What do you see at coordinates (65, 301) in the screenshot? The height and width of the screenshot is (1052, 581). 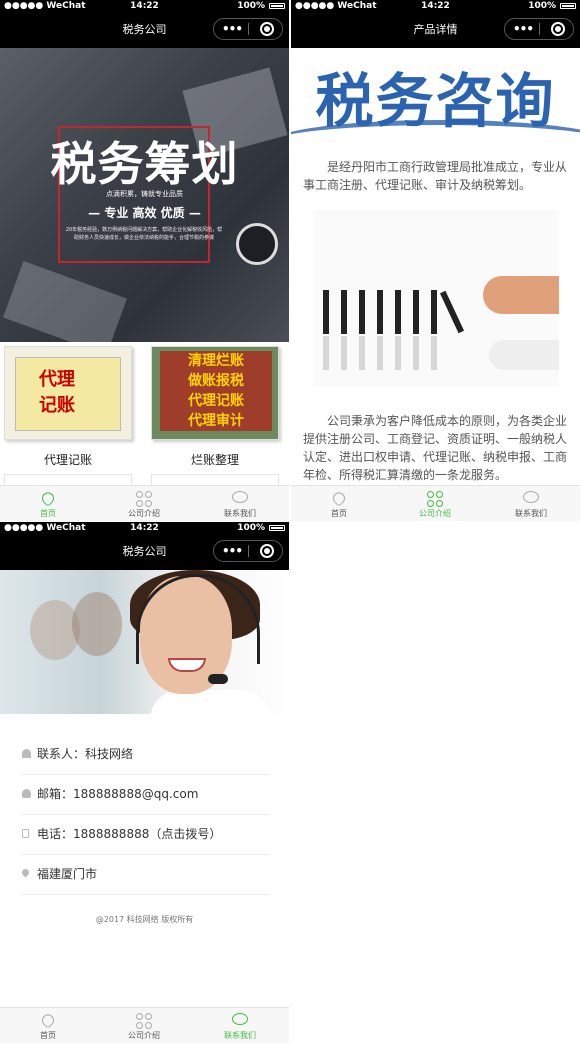 I see `banner-paper-decoration` at bounding box center [65, 301].